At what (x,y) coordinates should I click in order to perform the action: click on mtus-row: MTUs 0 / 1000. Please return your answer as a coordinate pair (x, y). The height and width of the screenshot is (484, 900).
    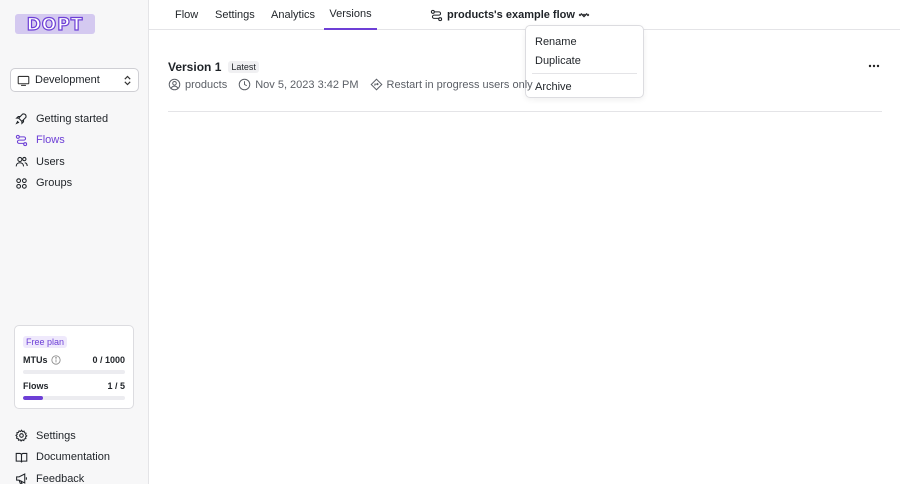
    Looking at the image, I should click on (74, 360).